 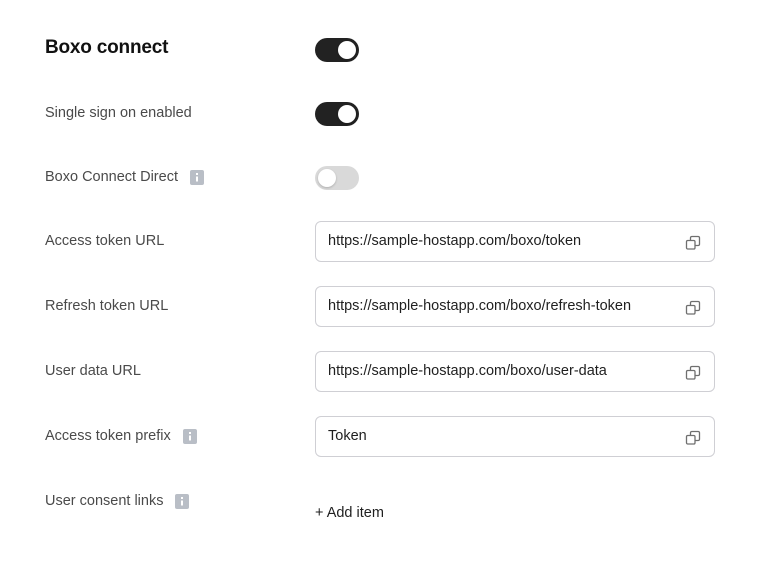 What do you see at coordinates (108, 436) in the screenshot?
I see `access-token-prefix-label-text: Access token prefix` at bounding box center [108, 436].